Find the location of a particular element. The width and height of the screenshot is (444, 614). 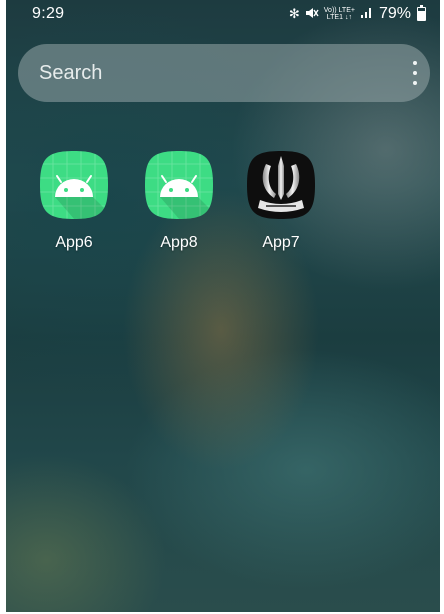

signal-icon is located at coordinates (367, 14).